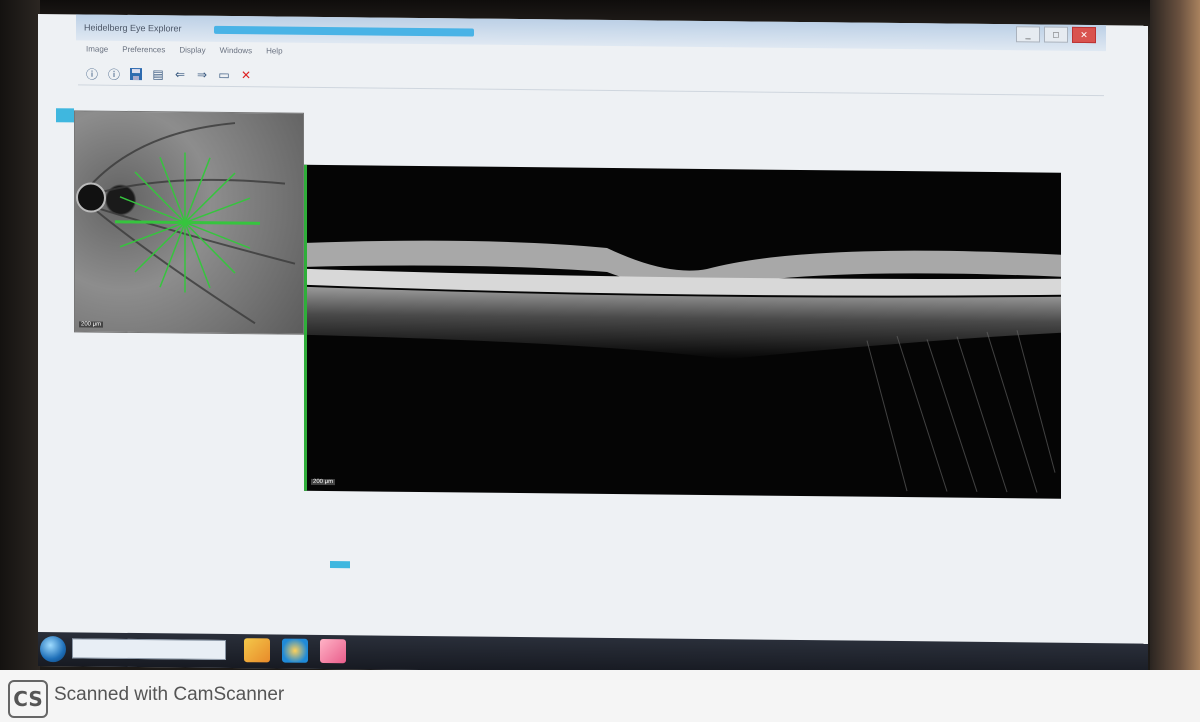 This screenshot has width=1200, height=722. What do you see at coordinates (274, 54) in the screenshot?
I see `menu-item-help: Help` at bounding box center [274, 54].